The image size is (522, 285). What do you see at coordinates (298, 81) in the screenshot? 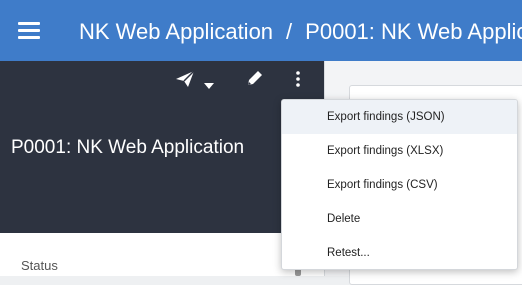
I see `more-vertical-icon` at bounding box center [298, 81].